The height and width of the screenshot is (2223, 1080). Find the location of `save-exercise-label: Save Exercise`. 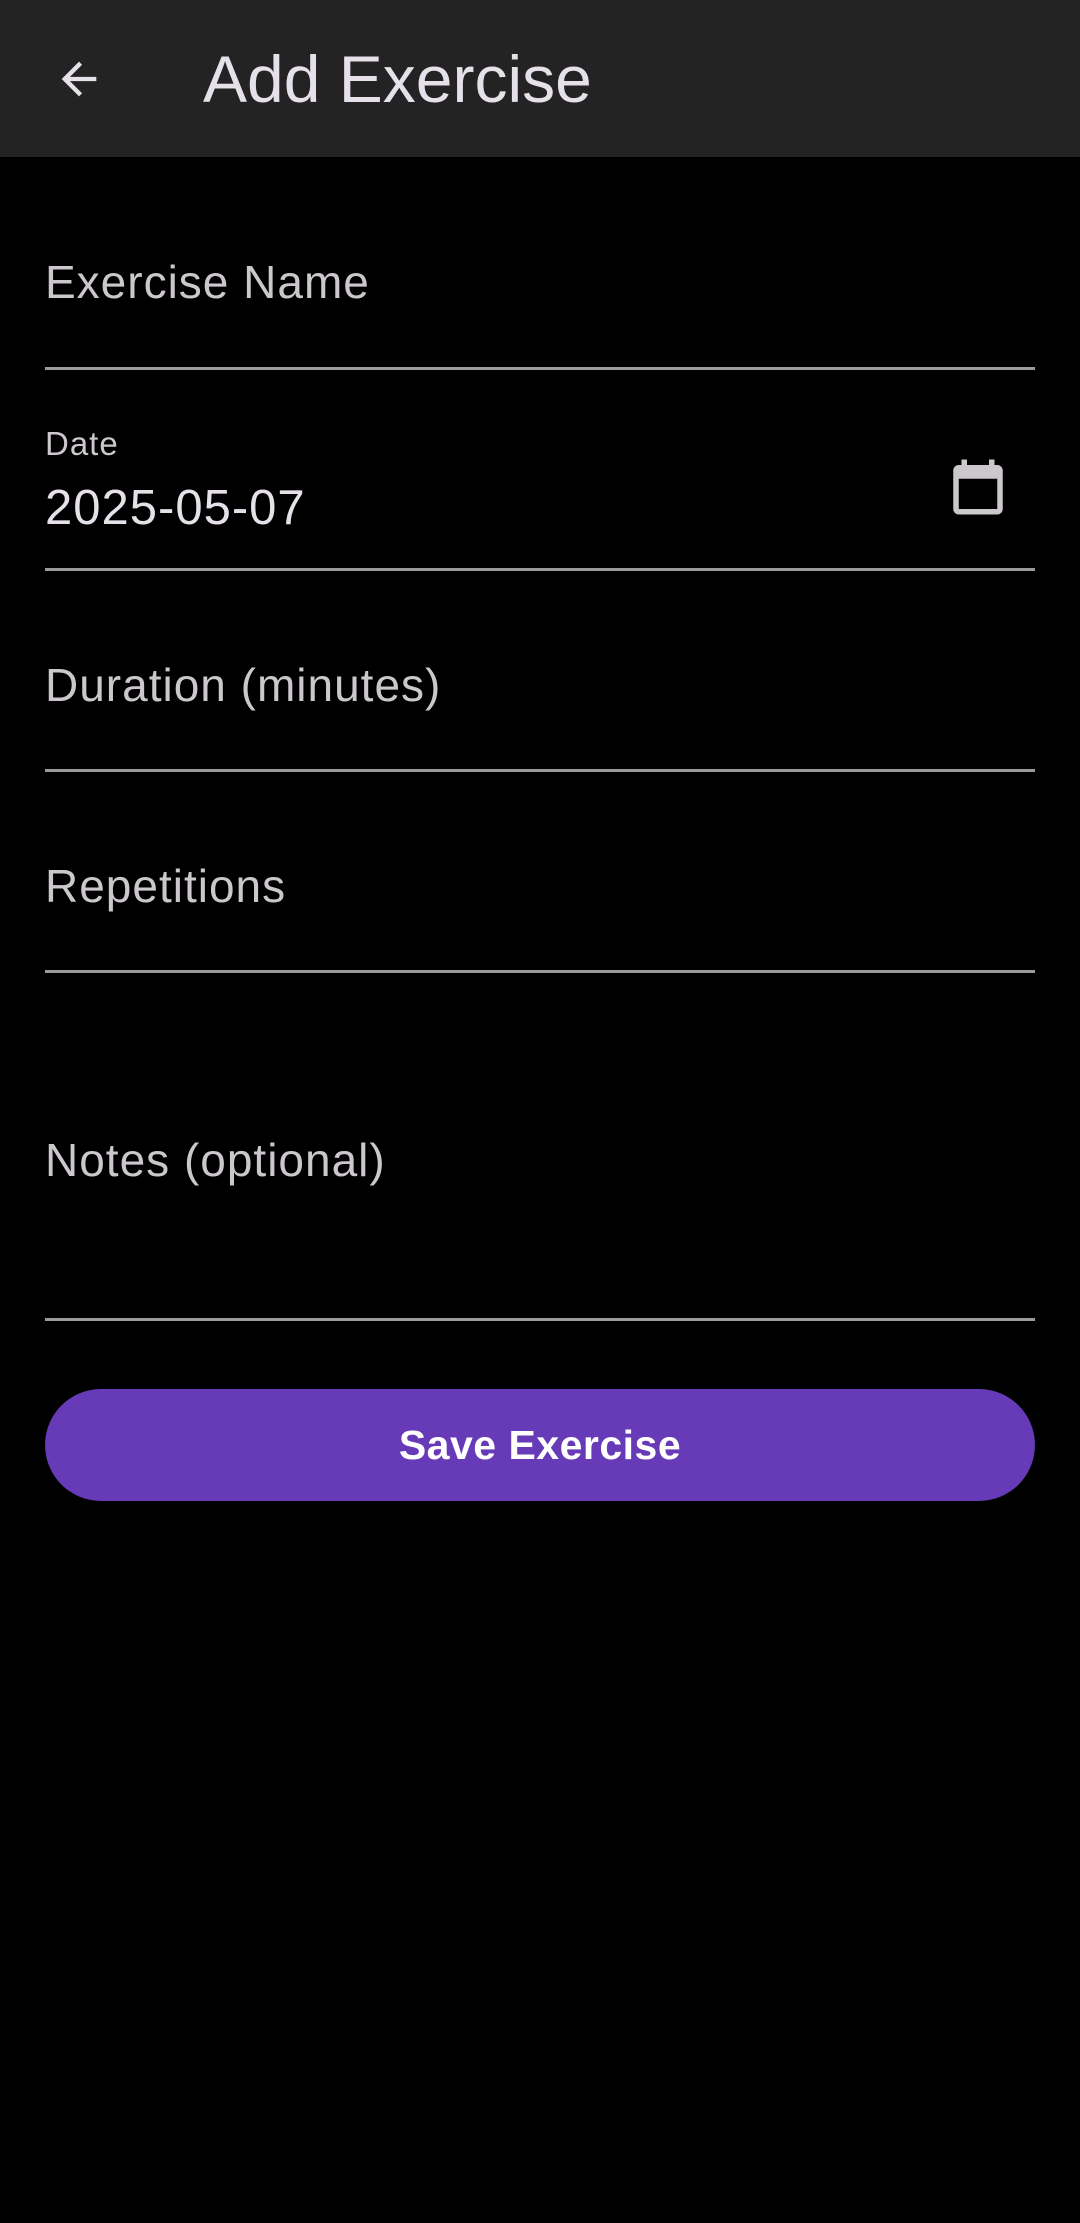

save-exercise-label: Save Exercise is located at coordinates (540, 1444).